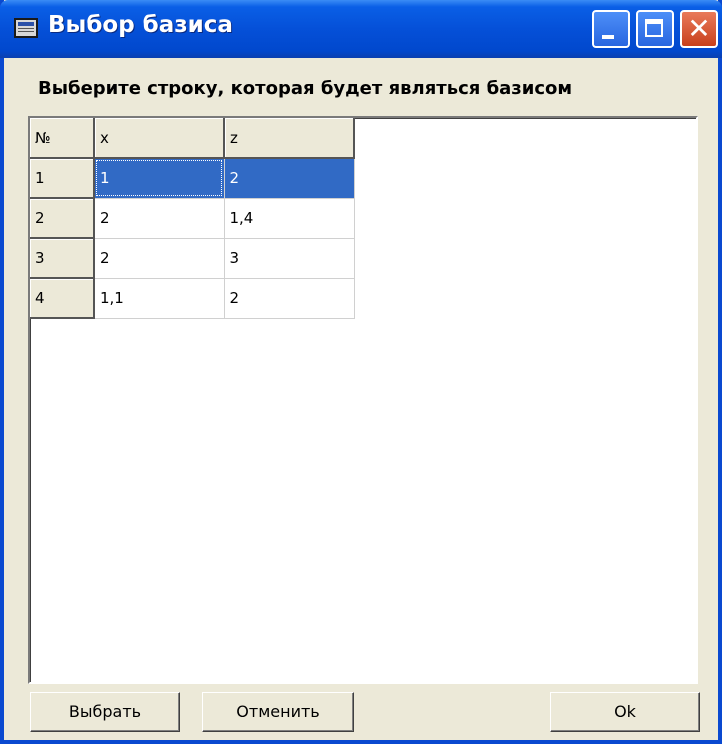  Describe the element at coordinates (62, 298) in the screenshot. I see `row-header: 4` at that location.